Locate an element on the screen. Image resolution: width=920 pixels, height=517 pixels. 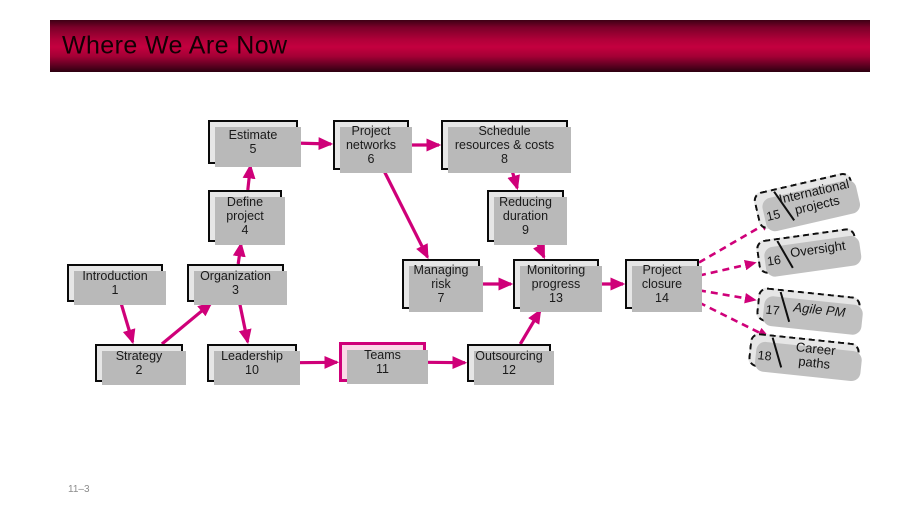
flow-node-label: duration is located at coordinates (525, 216).